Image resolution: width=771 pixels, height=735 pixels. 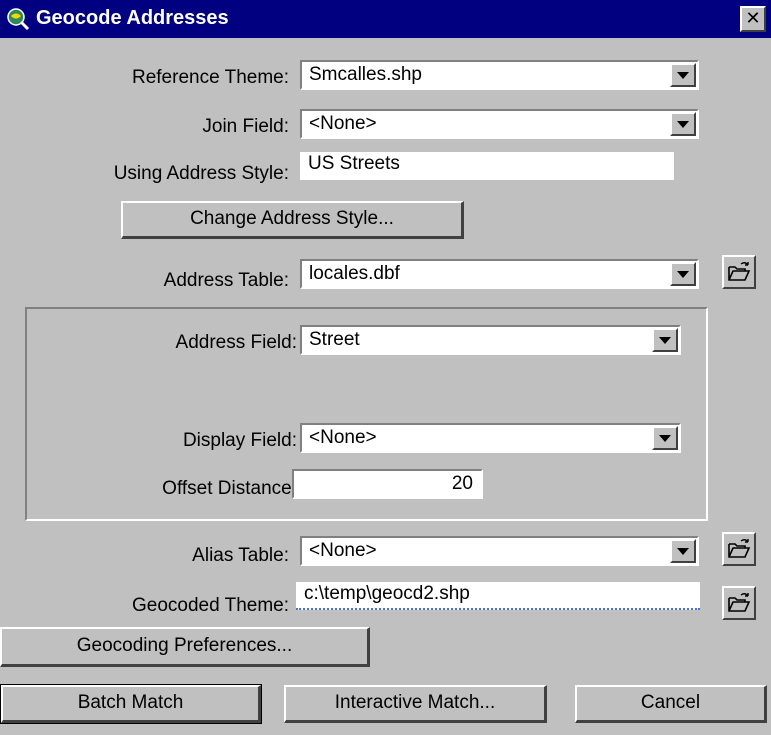 I want to click on reference-theme-value: Smcalles.shp, so click(x=365, y=74).